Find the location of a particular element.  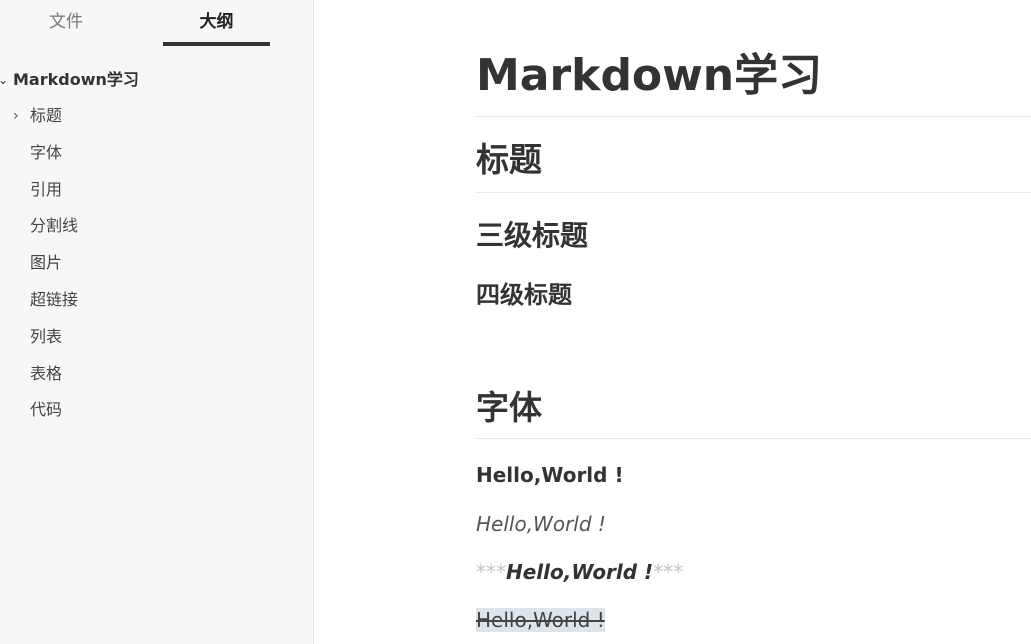

strikethrough-paragraph: Hello,World ! is located at coordinates (540, 620).